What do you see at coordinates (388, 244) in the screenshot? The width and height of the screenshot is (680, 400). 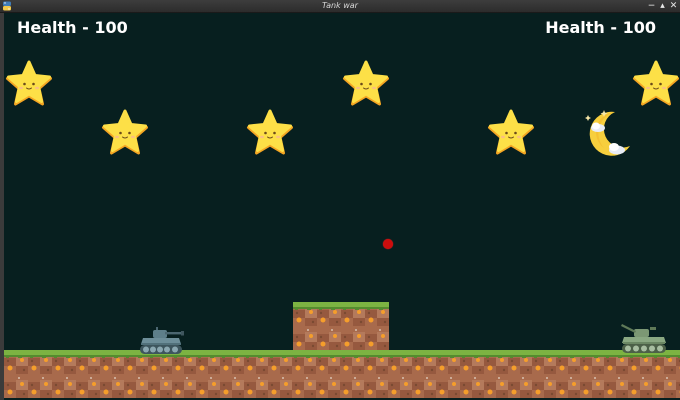 I see `bullet` at bounding box center [388, 244].